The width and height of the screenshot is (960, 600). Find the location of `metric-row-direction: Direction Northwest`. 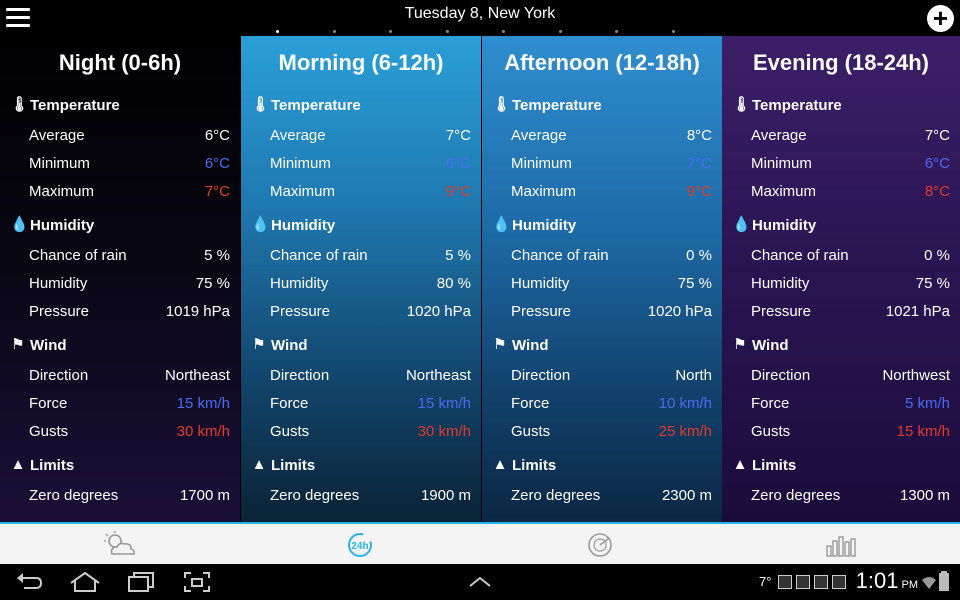

metric-row-direction: Direction Northwest is located at coordinates (850, 377).